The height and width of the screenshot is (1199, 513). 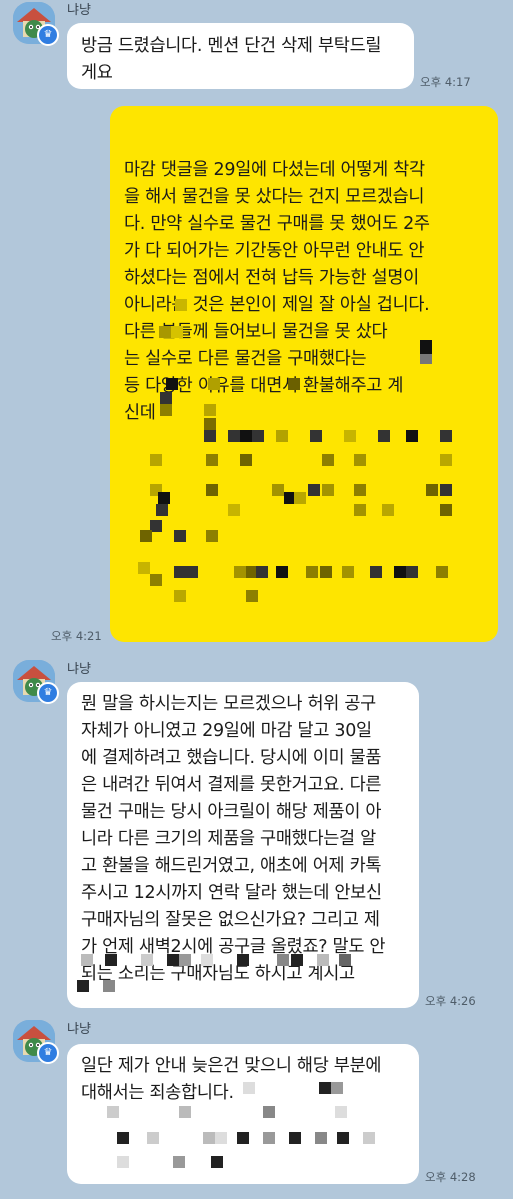 What do you see at coordinates (97, 73) in the screenshot?
I see `message-line: 게요` at bounding box center [97, 73].